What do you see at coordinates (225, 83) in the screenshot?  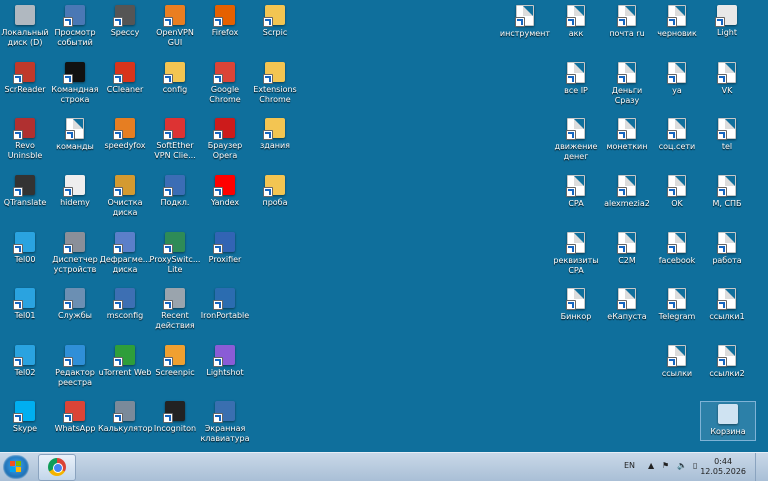 I see `desktop-icon: Google Chrome` at bounding box center [225, 83].